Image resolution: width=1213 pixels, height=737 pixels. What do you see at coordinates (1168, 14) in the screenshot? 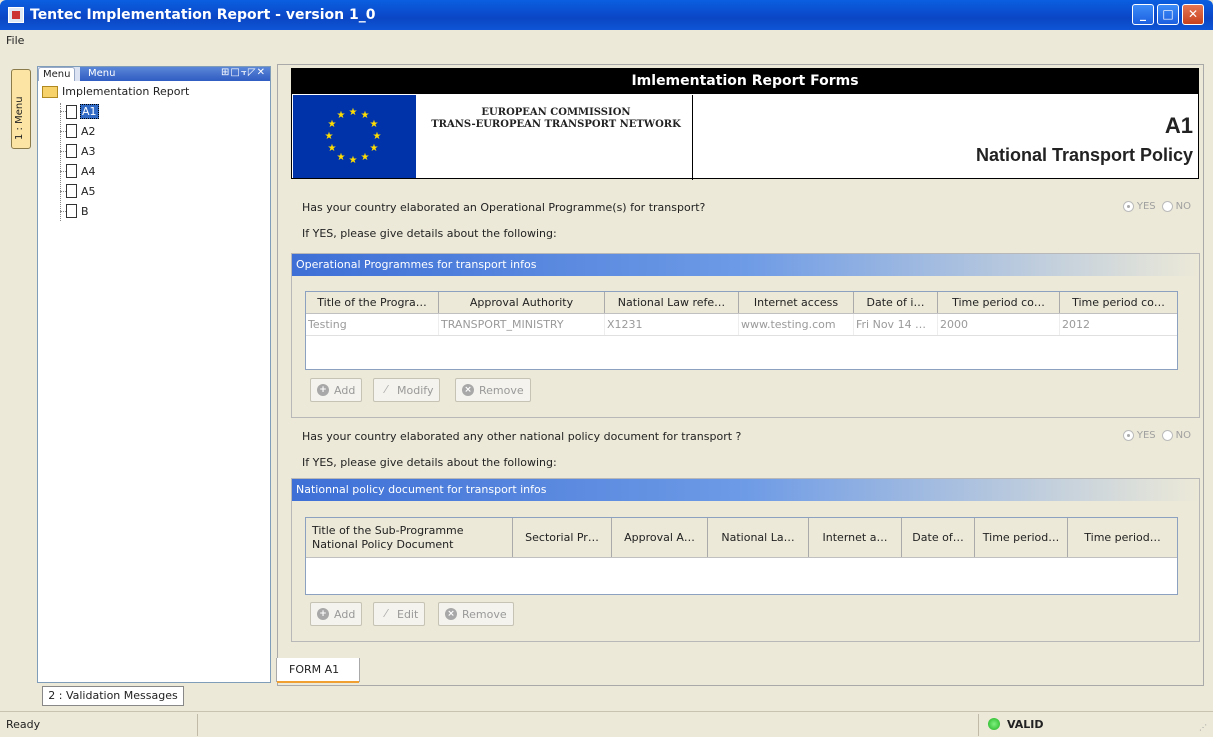
I see `maximize-button: □` at bounding box center [1168, 14].